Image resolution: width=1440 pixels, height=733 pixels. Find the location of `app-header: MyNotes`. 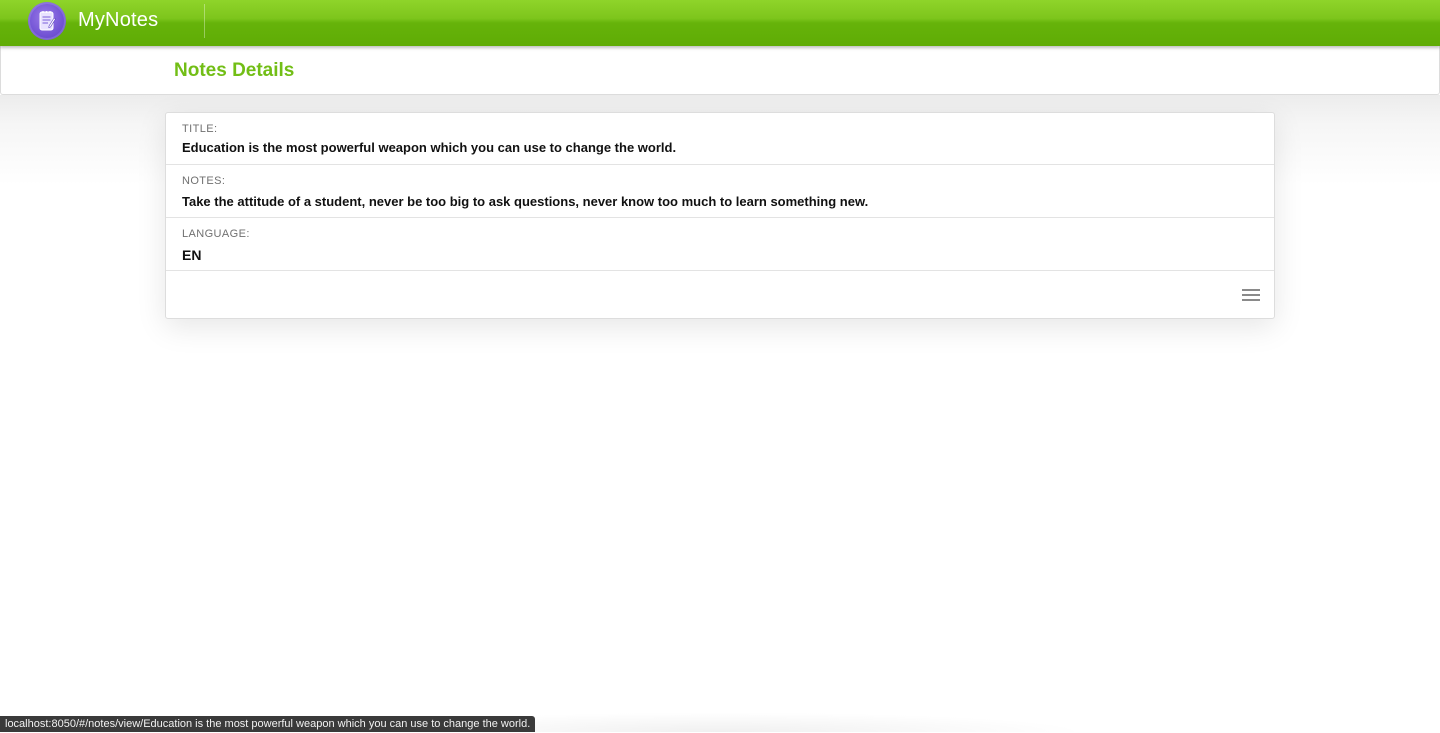

app-header: MyNotes is located at coordinates (720, 23).